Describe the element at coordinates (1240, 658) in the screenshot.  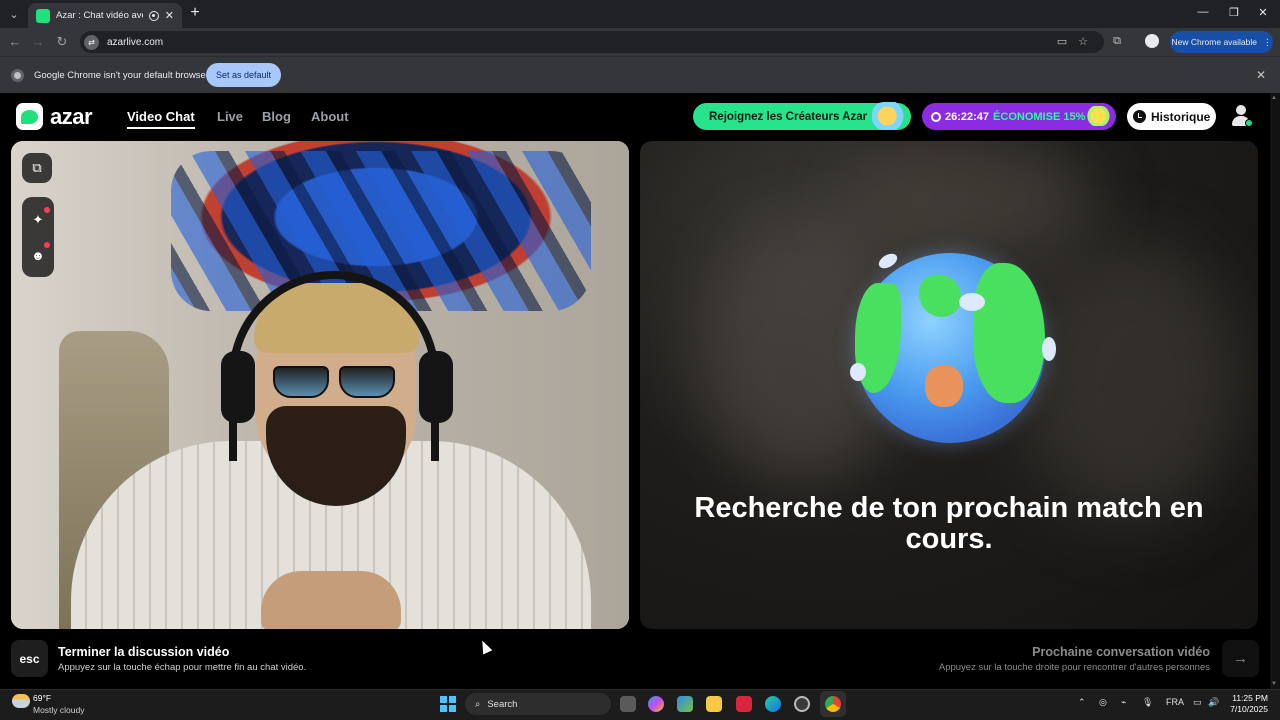
I see `next-chat-arrow-button: →` at that location.